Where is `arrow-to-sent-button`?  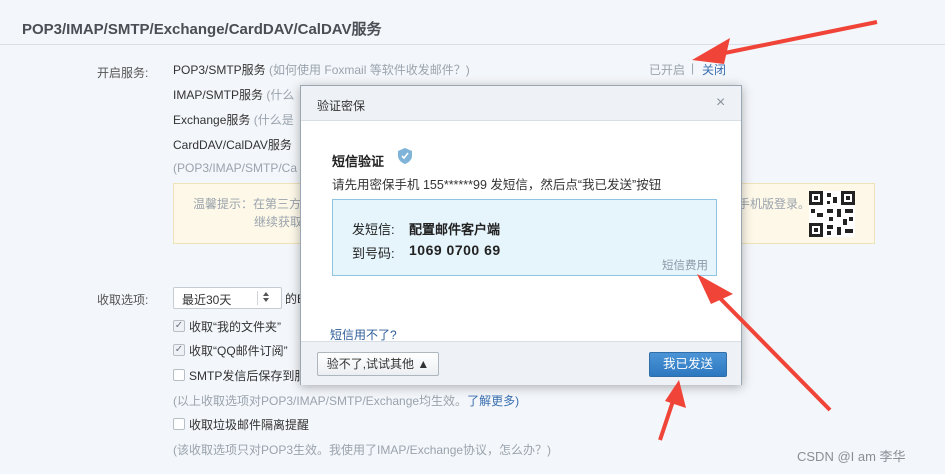 arrow-to-sent-button is located at coordinates (672, 410).